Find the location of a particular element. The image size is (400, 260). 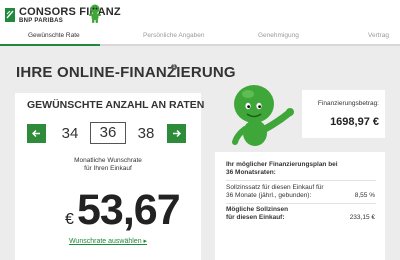

step-gewuenschte-rate: Gewünschte Rate is located at coordinates (54, 35).